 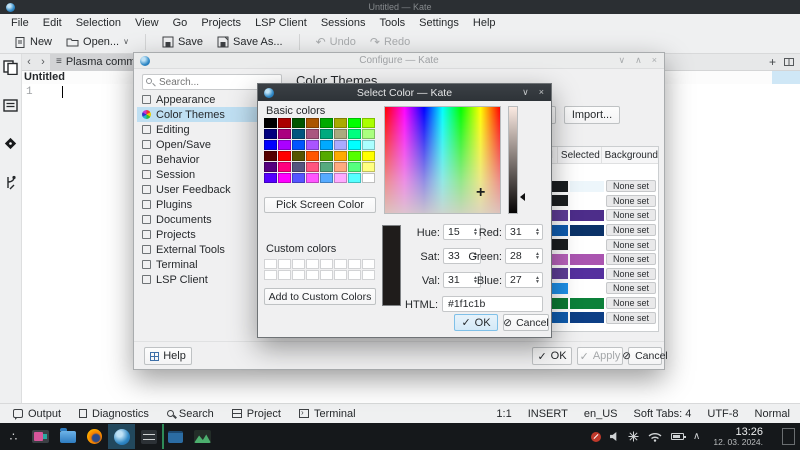 I want to click on firefox-icon, so click(x=94, y=436).